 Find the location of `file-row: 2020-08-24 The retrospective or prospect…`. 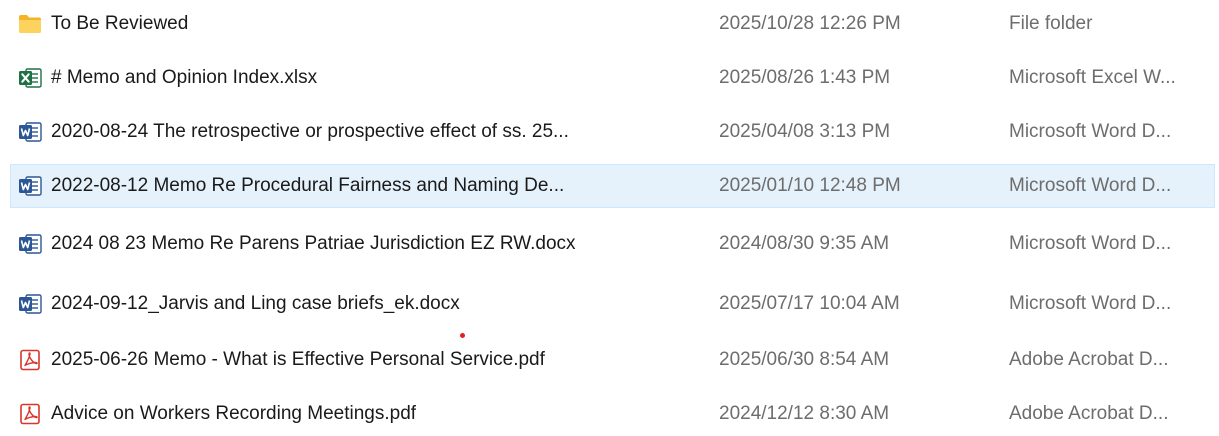

file-row: 2020-08-24 The retrospective or prospect… is located at coordinates (612, 132).